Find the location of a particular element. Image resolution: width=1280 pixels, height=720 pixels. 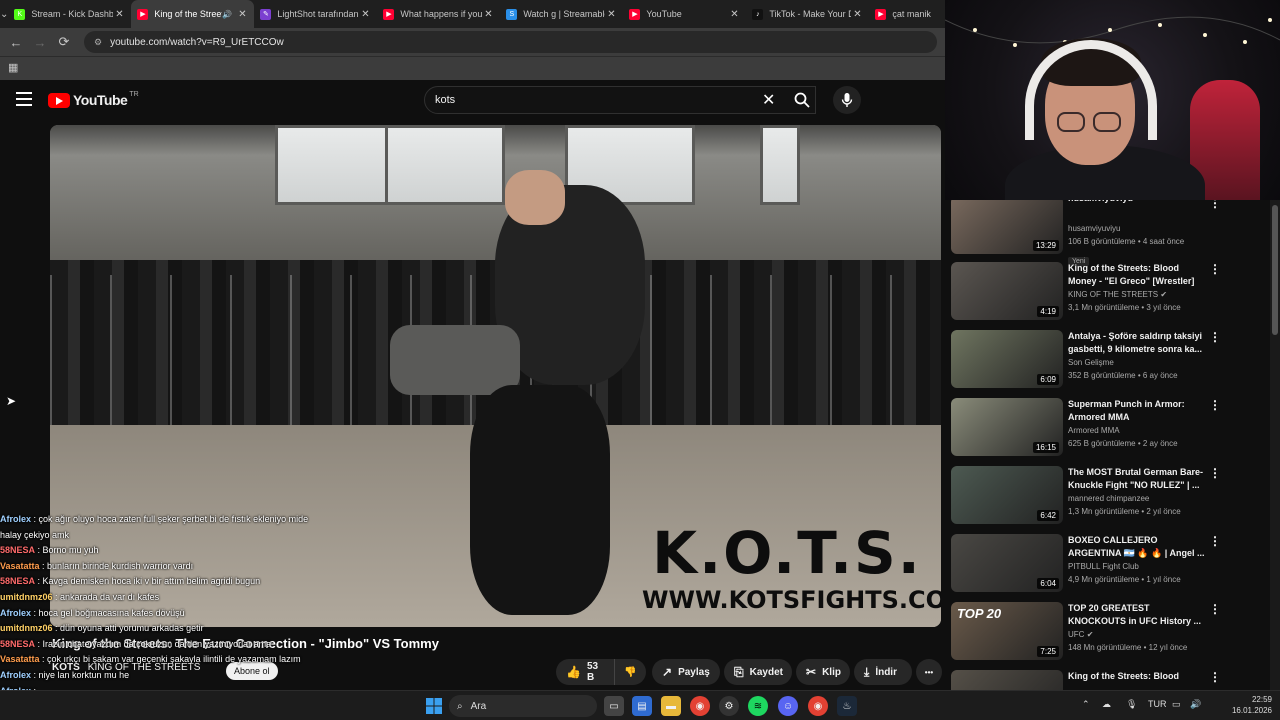

chat-username: Afrolex is located at coordinates (16, 612).